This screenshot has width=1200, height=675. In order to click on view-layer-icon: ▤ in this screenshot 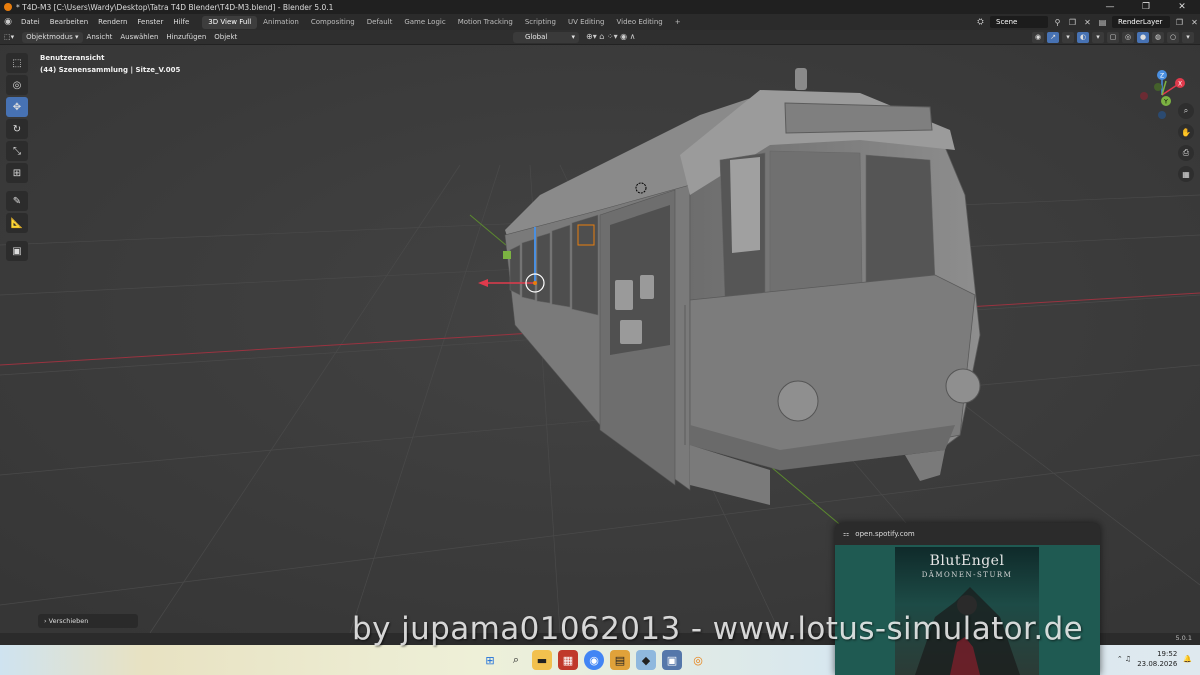, I will do `click(1102, 22)`.